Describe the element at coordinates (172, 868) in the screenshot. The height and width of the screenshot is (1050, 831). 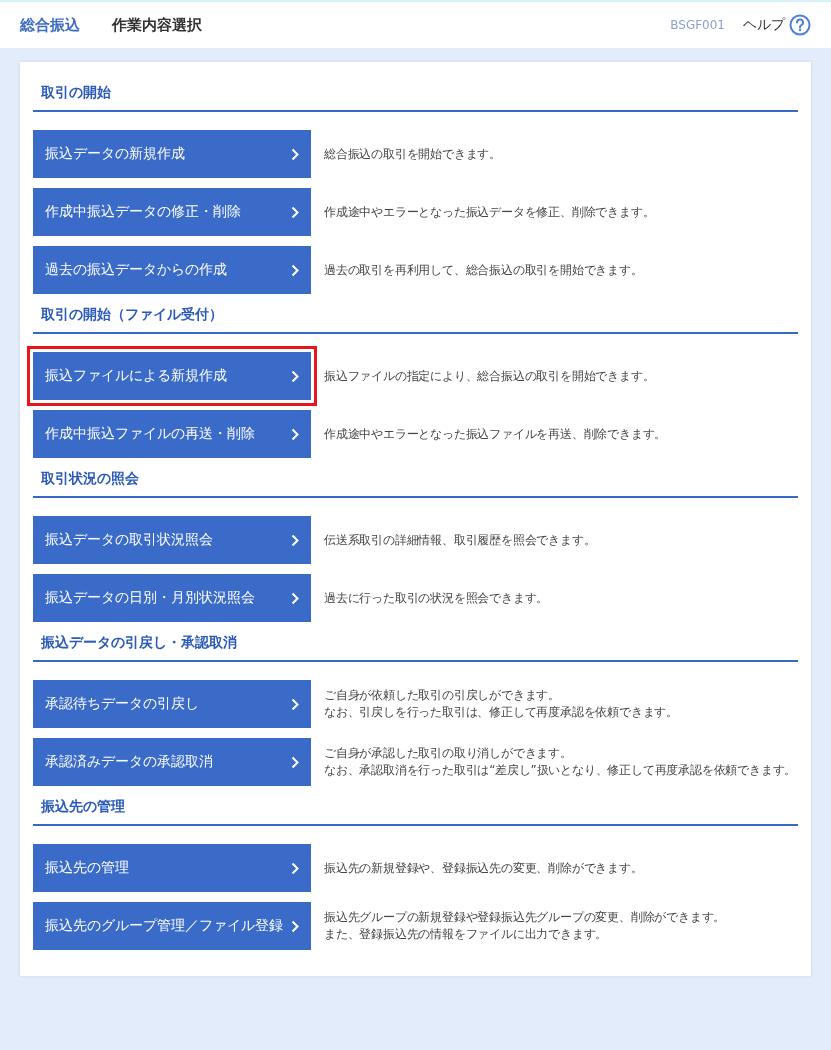
I see `menu-button: 振込先の管理` at that location.